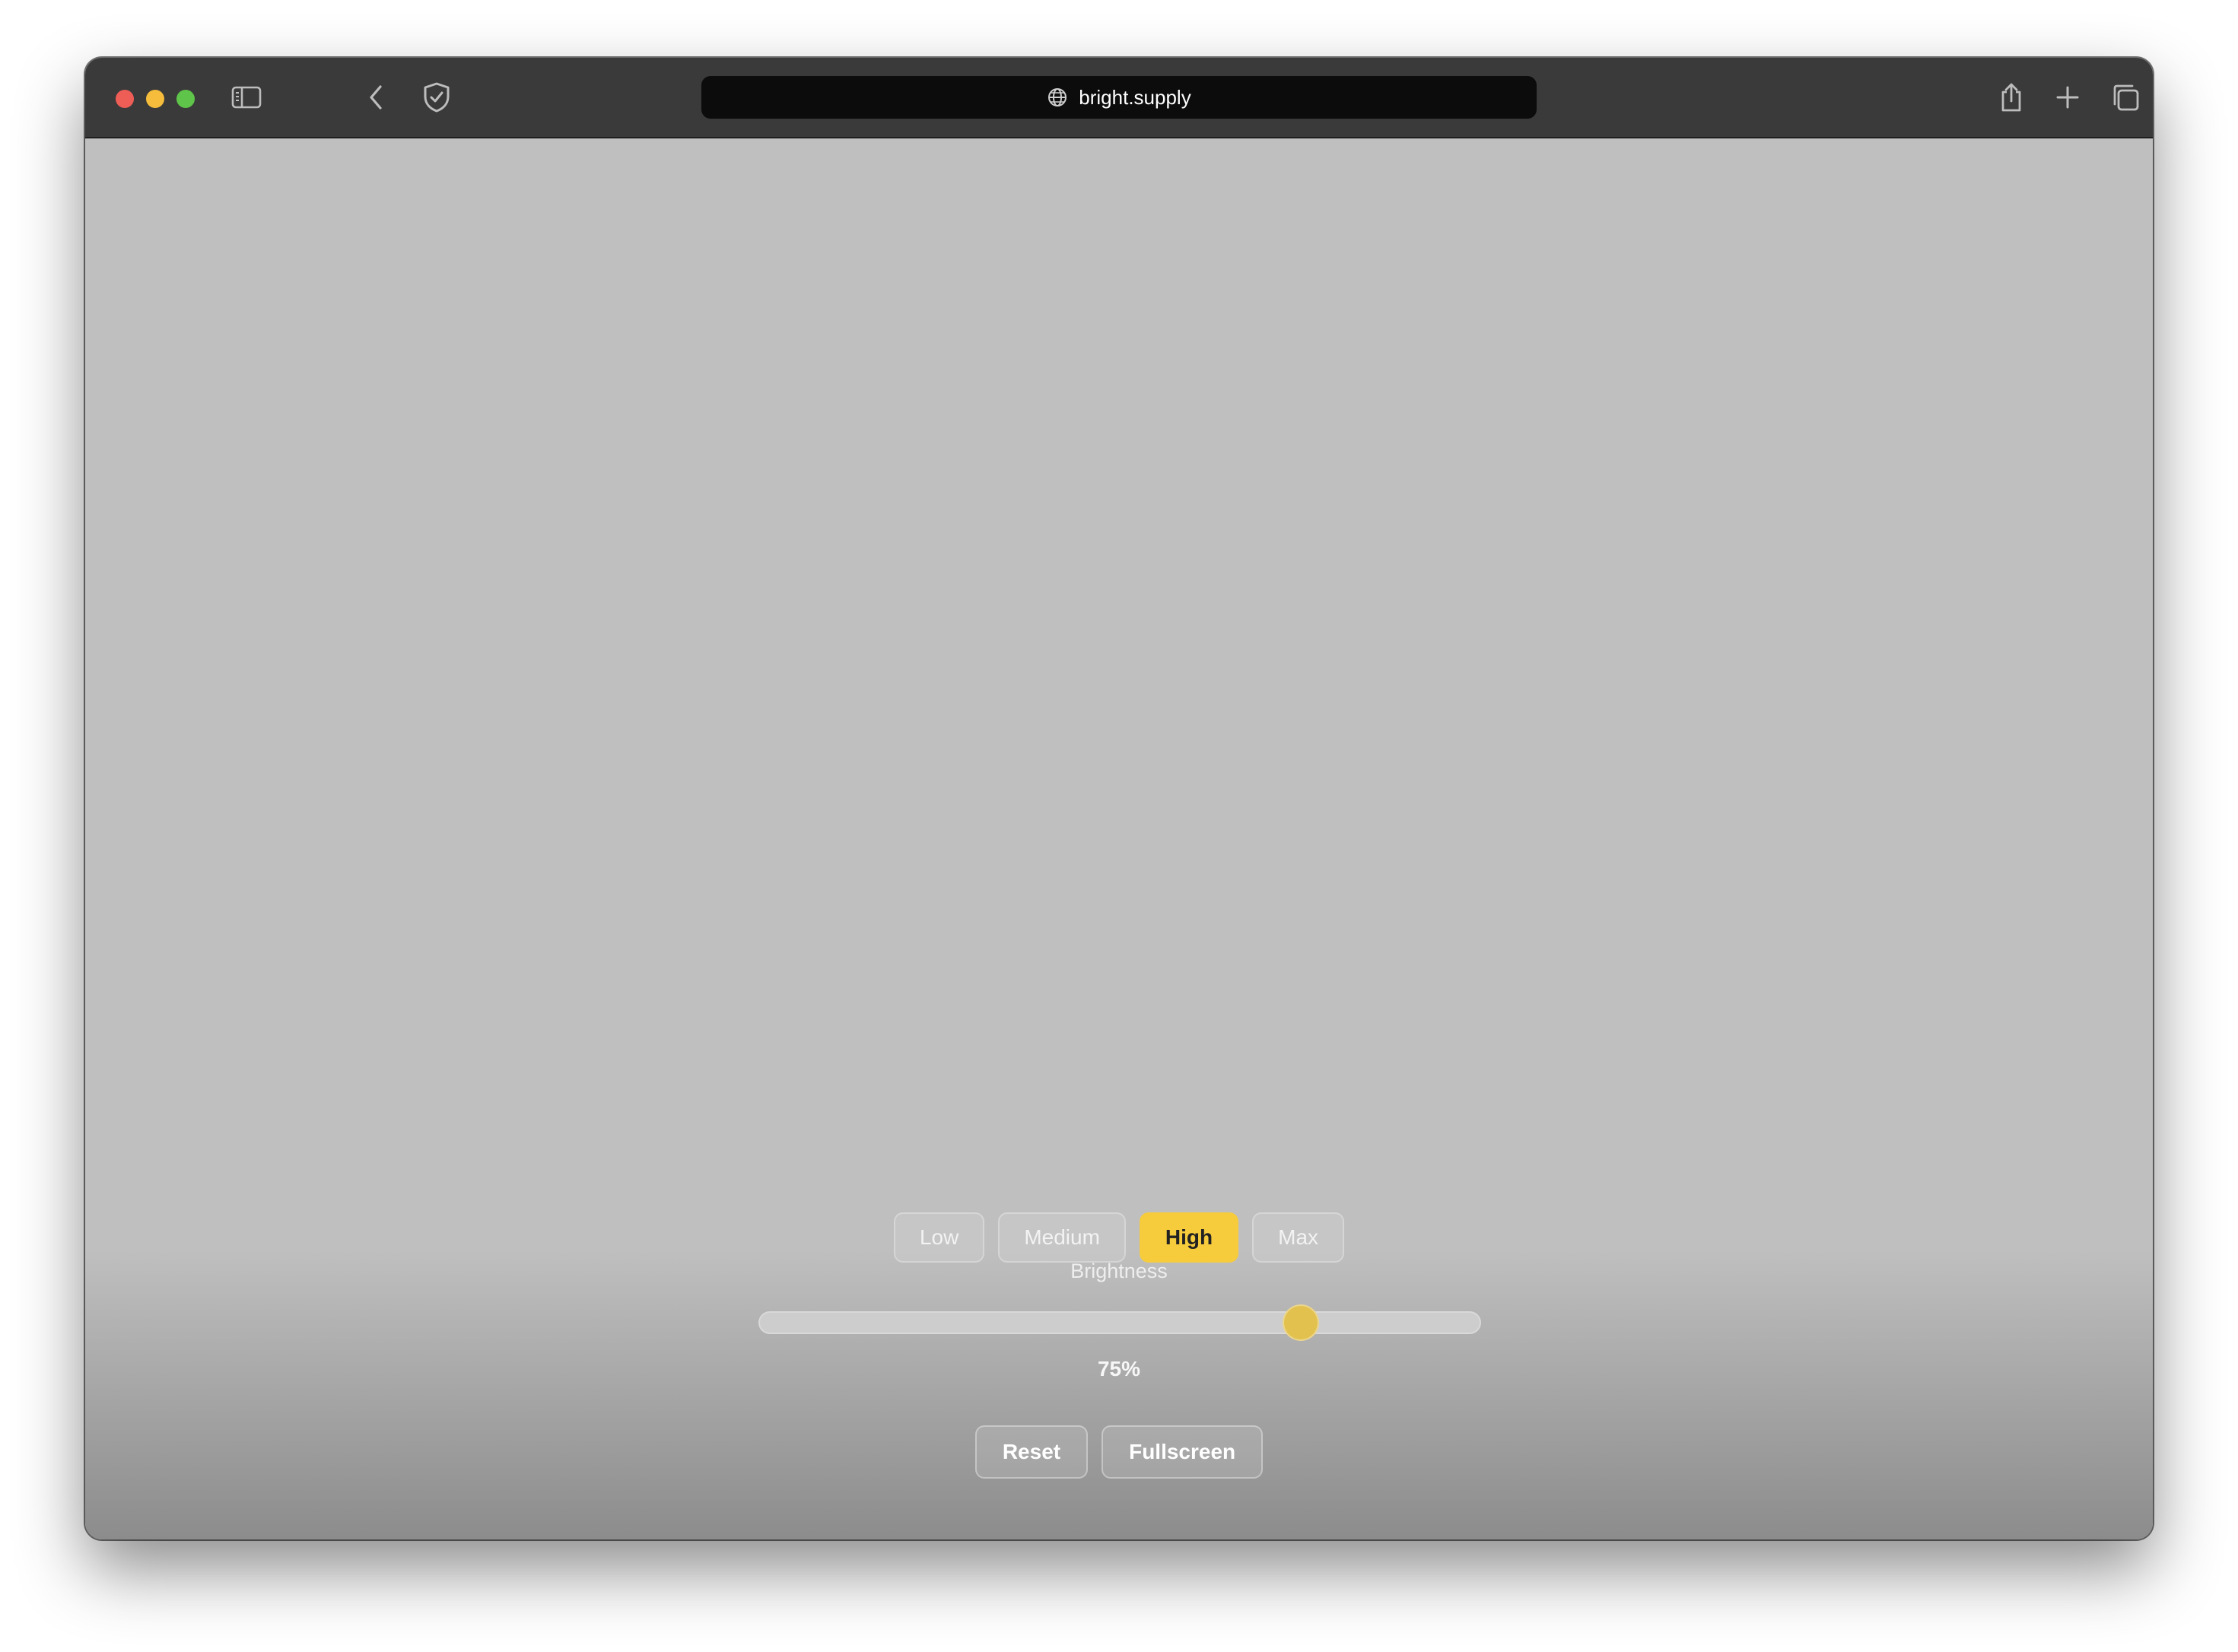  What do you see at coordinates (125, 99) in the screenshot?
I see `close-window-button` at bounding box center [125, 99].